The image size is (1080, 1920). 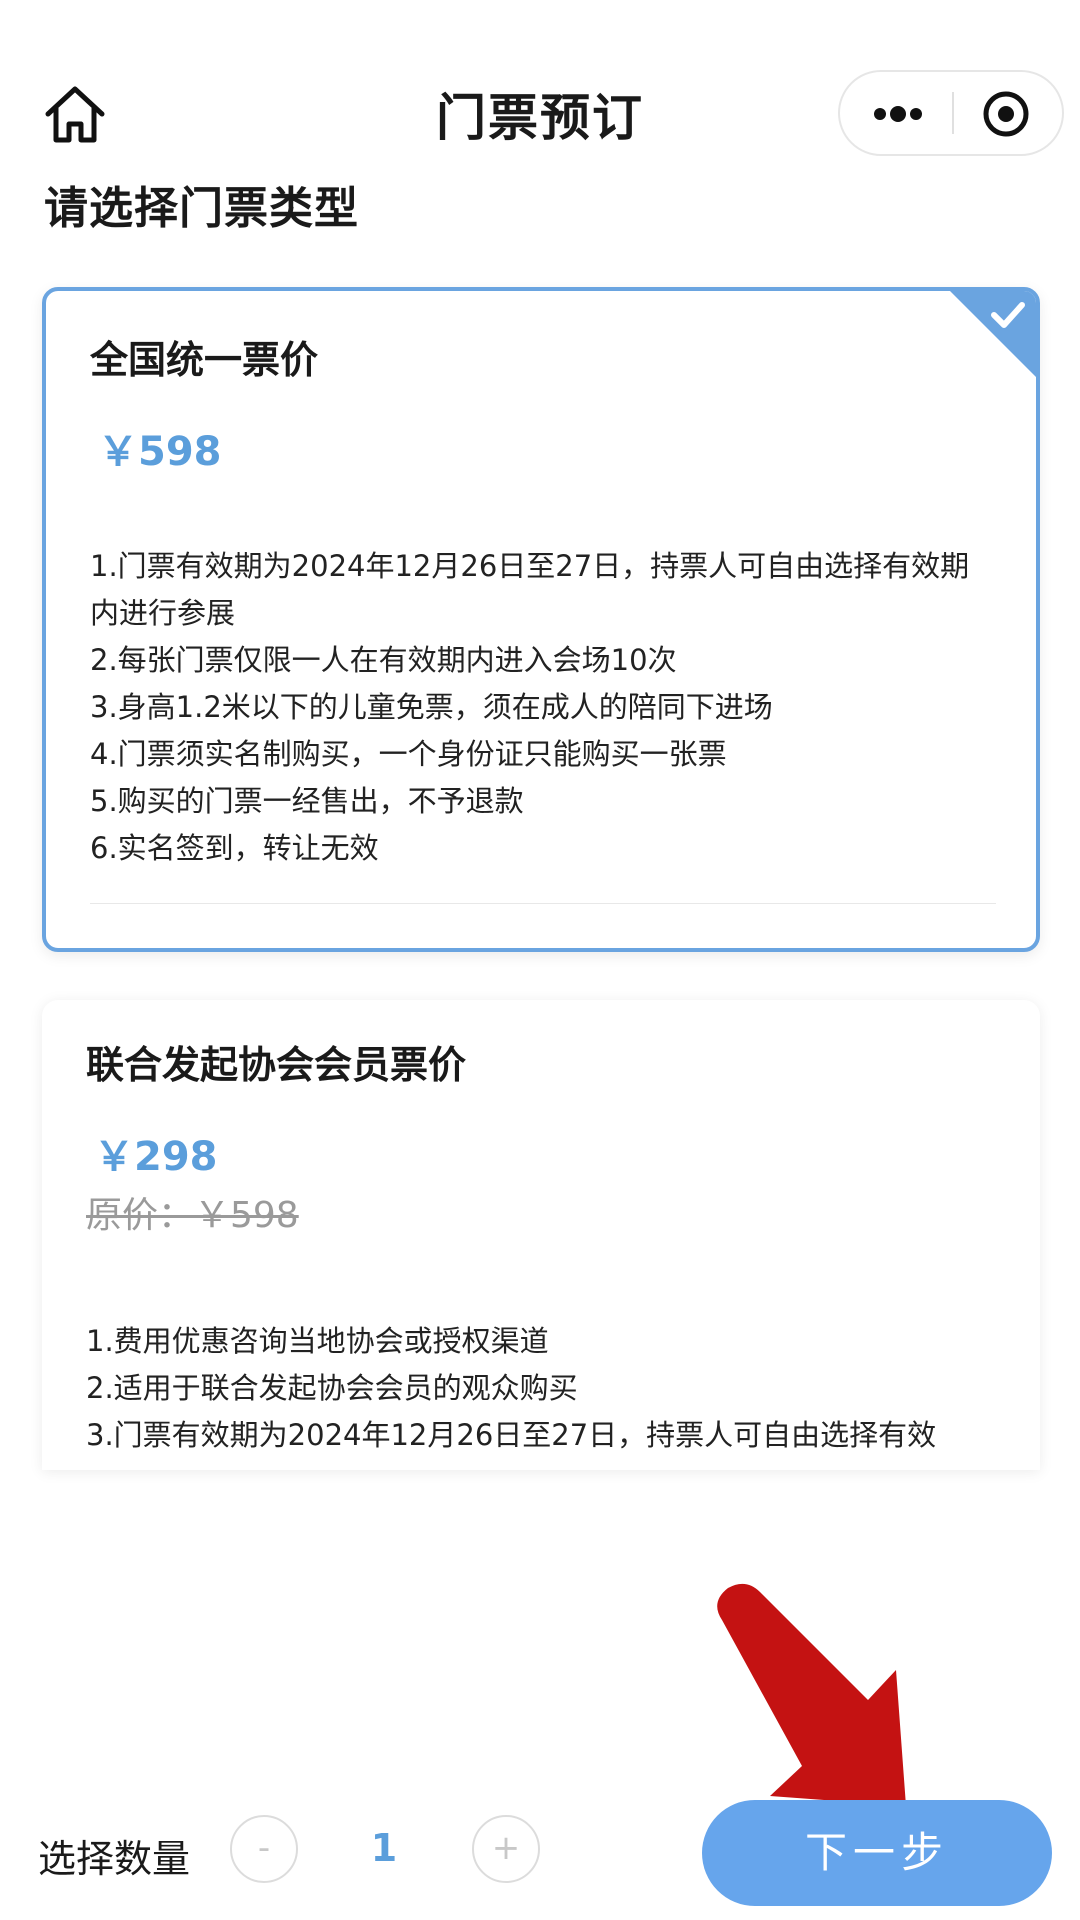 What do you see at coordinates (543, 903) in the screenshot?
I see `divider` at bounding box center [543, 903].